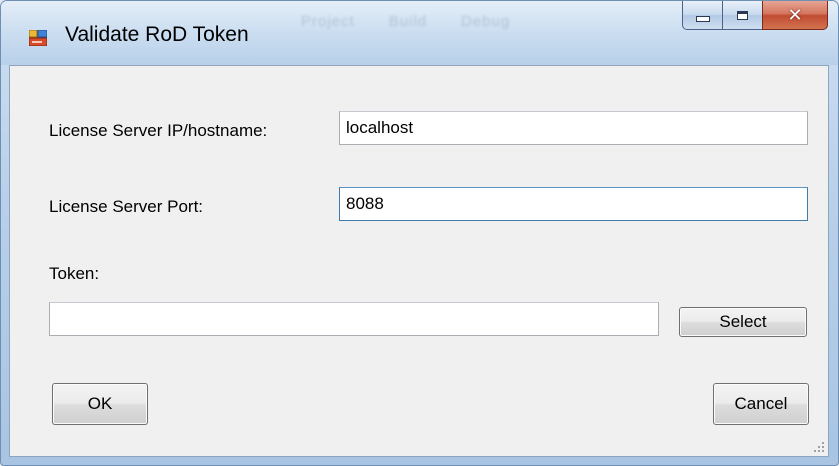  What do you see at coordinates (573, 128) in the screenshot?
I see `server-input` at bounding box center [573, 128].